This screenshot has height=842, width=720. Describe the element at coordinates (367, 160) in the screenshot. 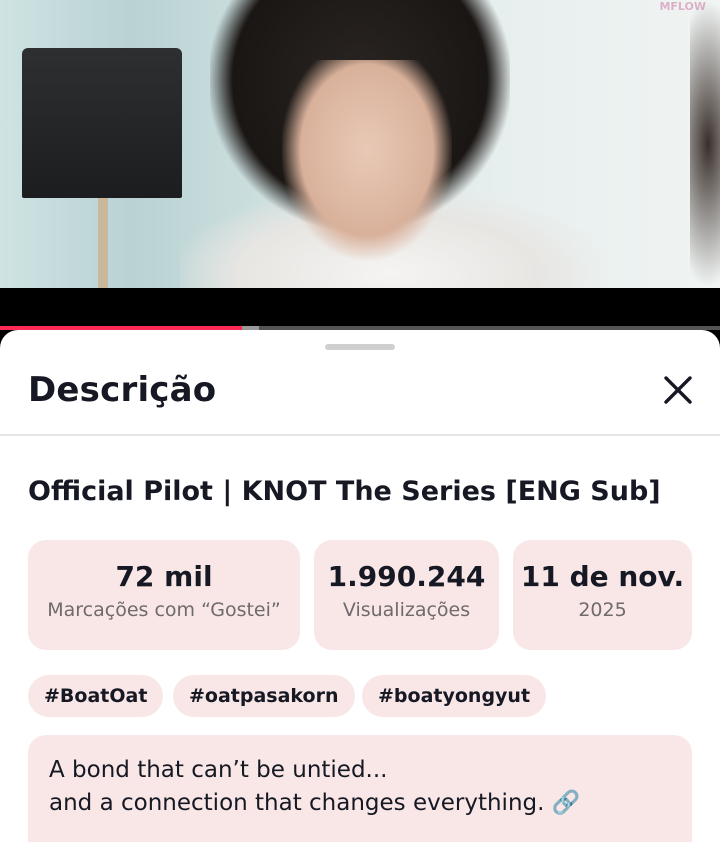

I see `person-face` at that location.